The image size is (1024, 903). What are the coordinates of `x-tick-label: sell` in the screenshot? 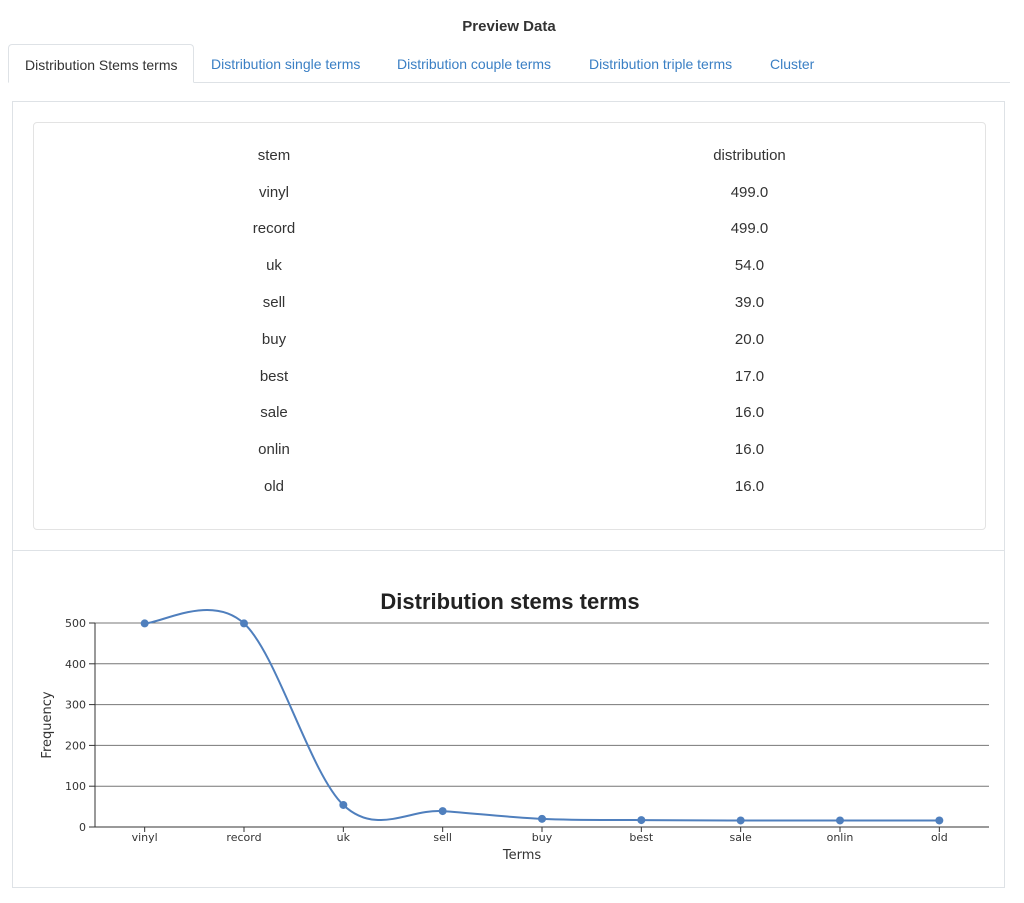 It's located at (442, 837).